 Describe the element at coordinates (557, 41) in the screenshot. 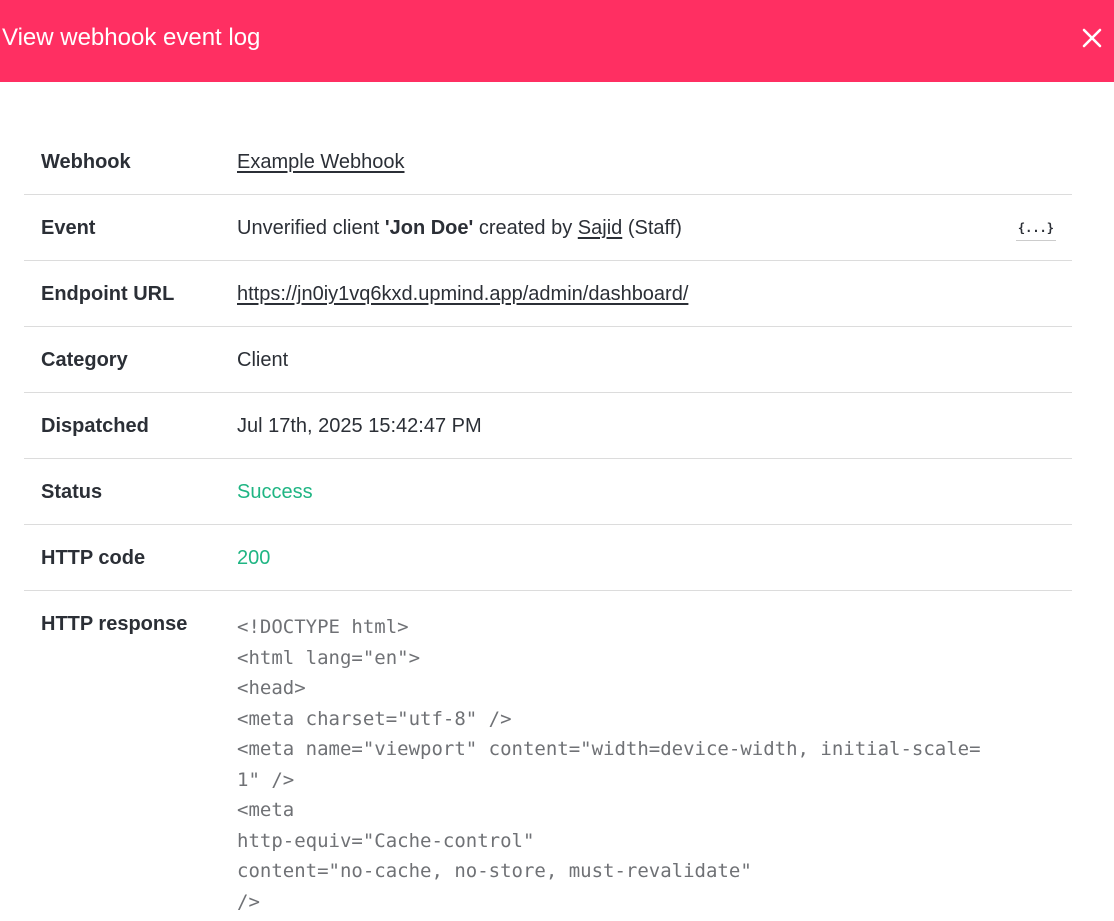

I see `modal-header: View webhook event log` at that location.